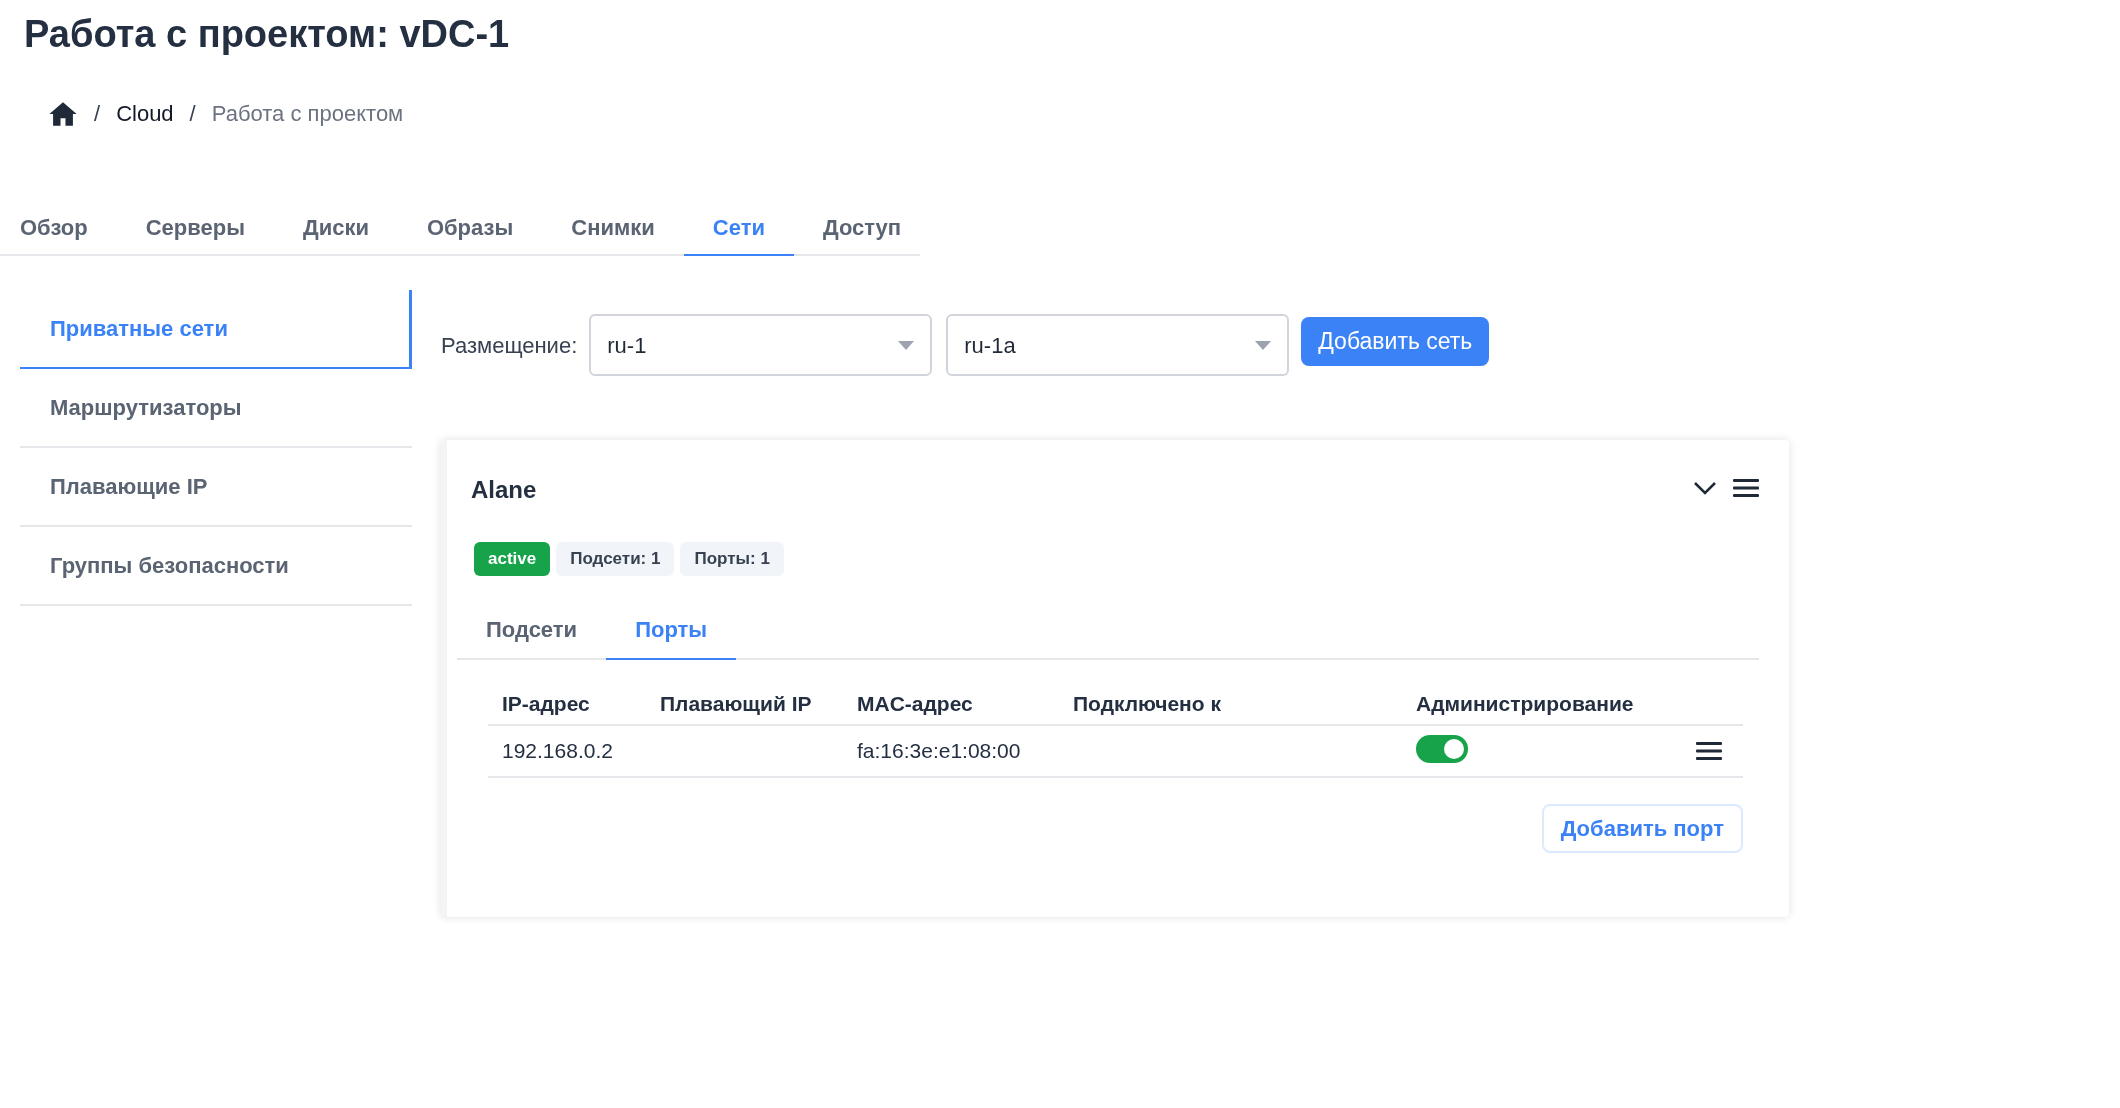  I want to click on page-title: Работа с проектом: vDC-1, so click(267, 34).